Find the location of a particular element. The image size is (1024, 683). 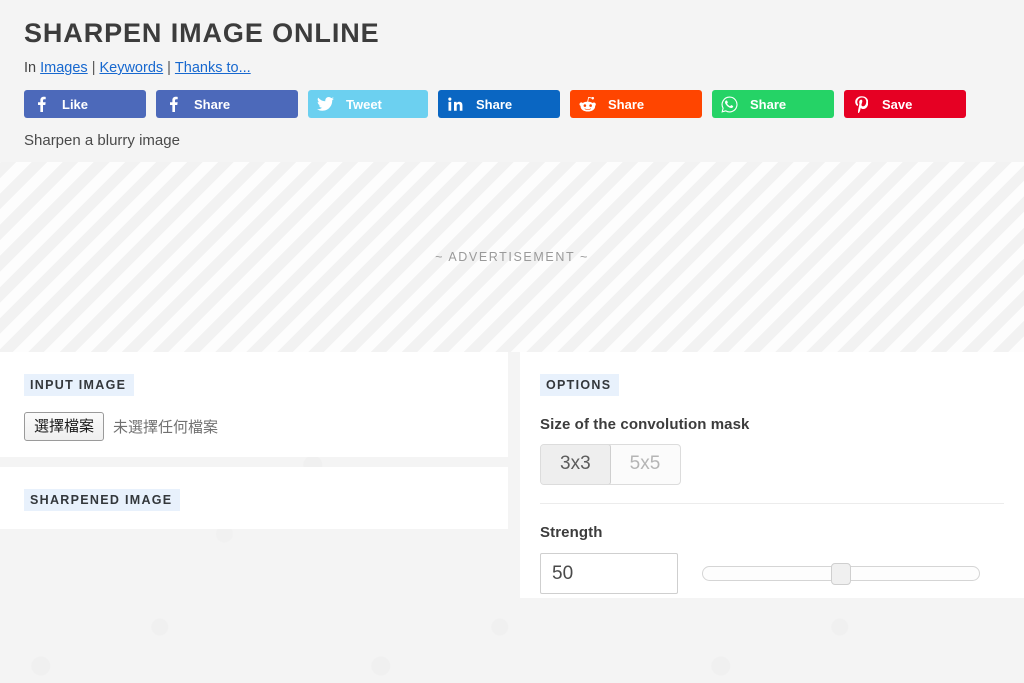

pinterest-save-button: Save is located at coordinates (905, 104).